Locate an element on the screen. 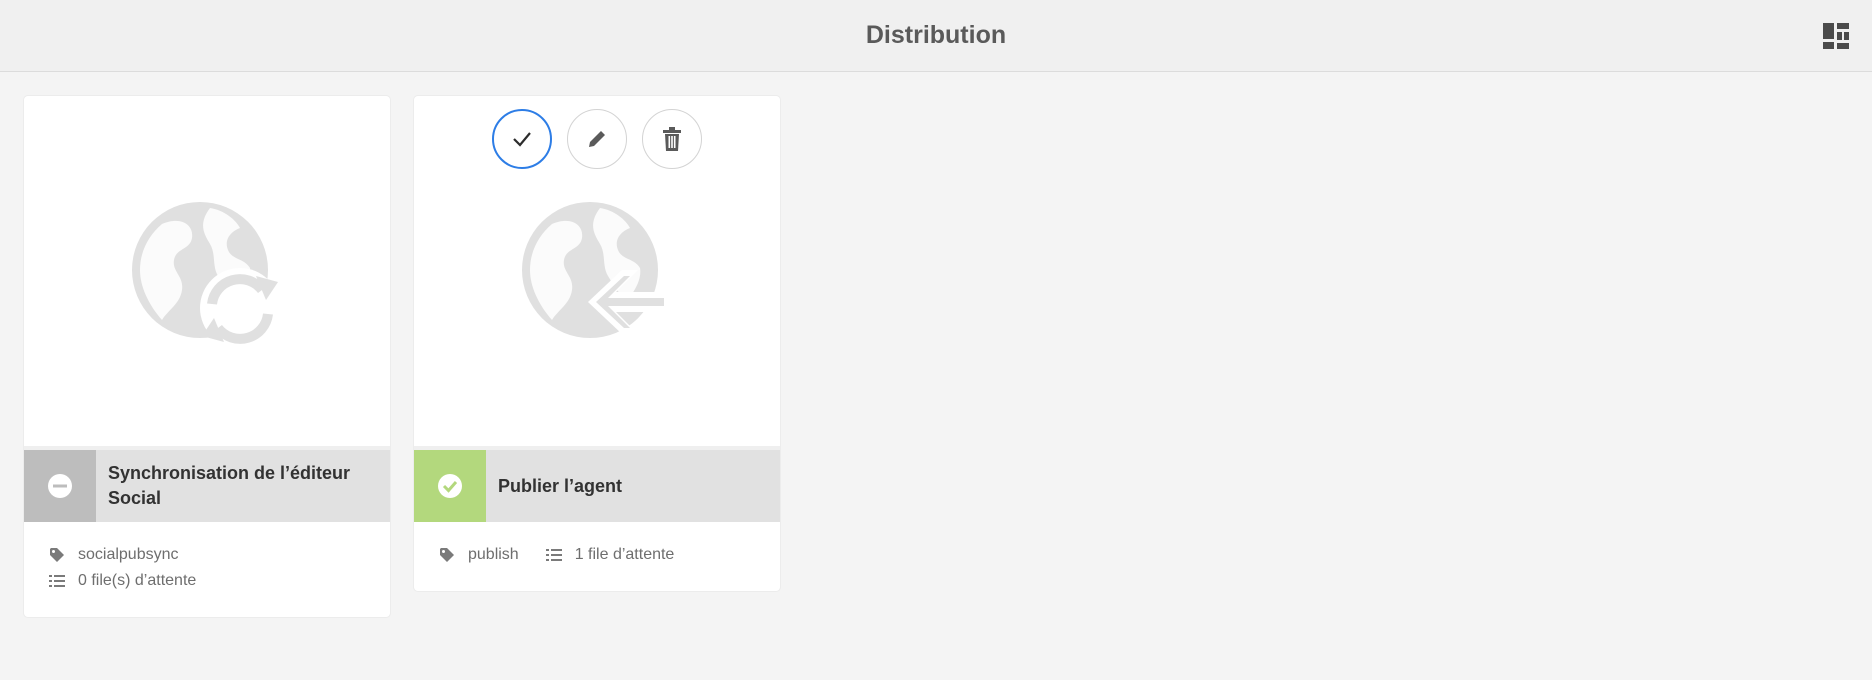 Image resolution: width=1872 pixels, height=680 pixels. agent-card-publish: Publier l’agent publish 1 file d’attente is located at coordinates (597, 343).